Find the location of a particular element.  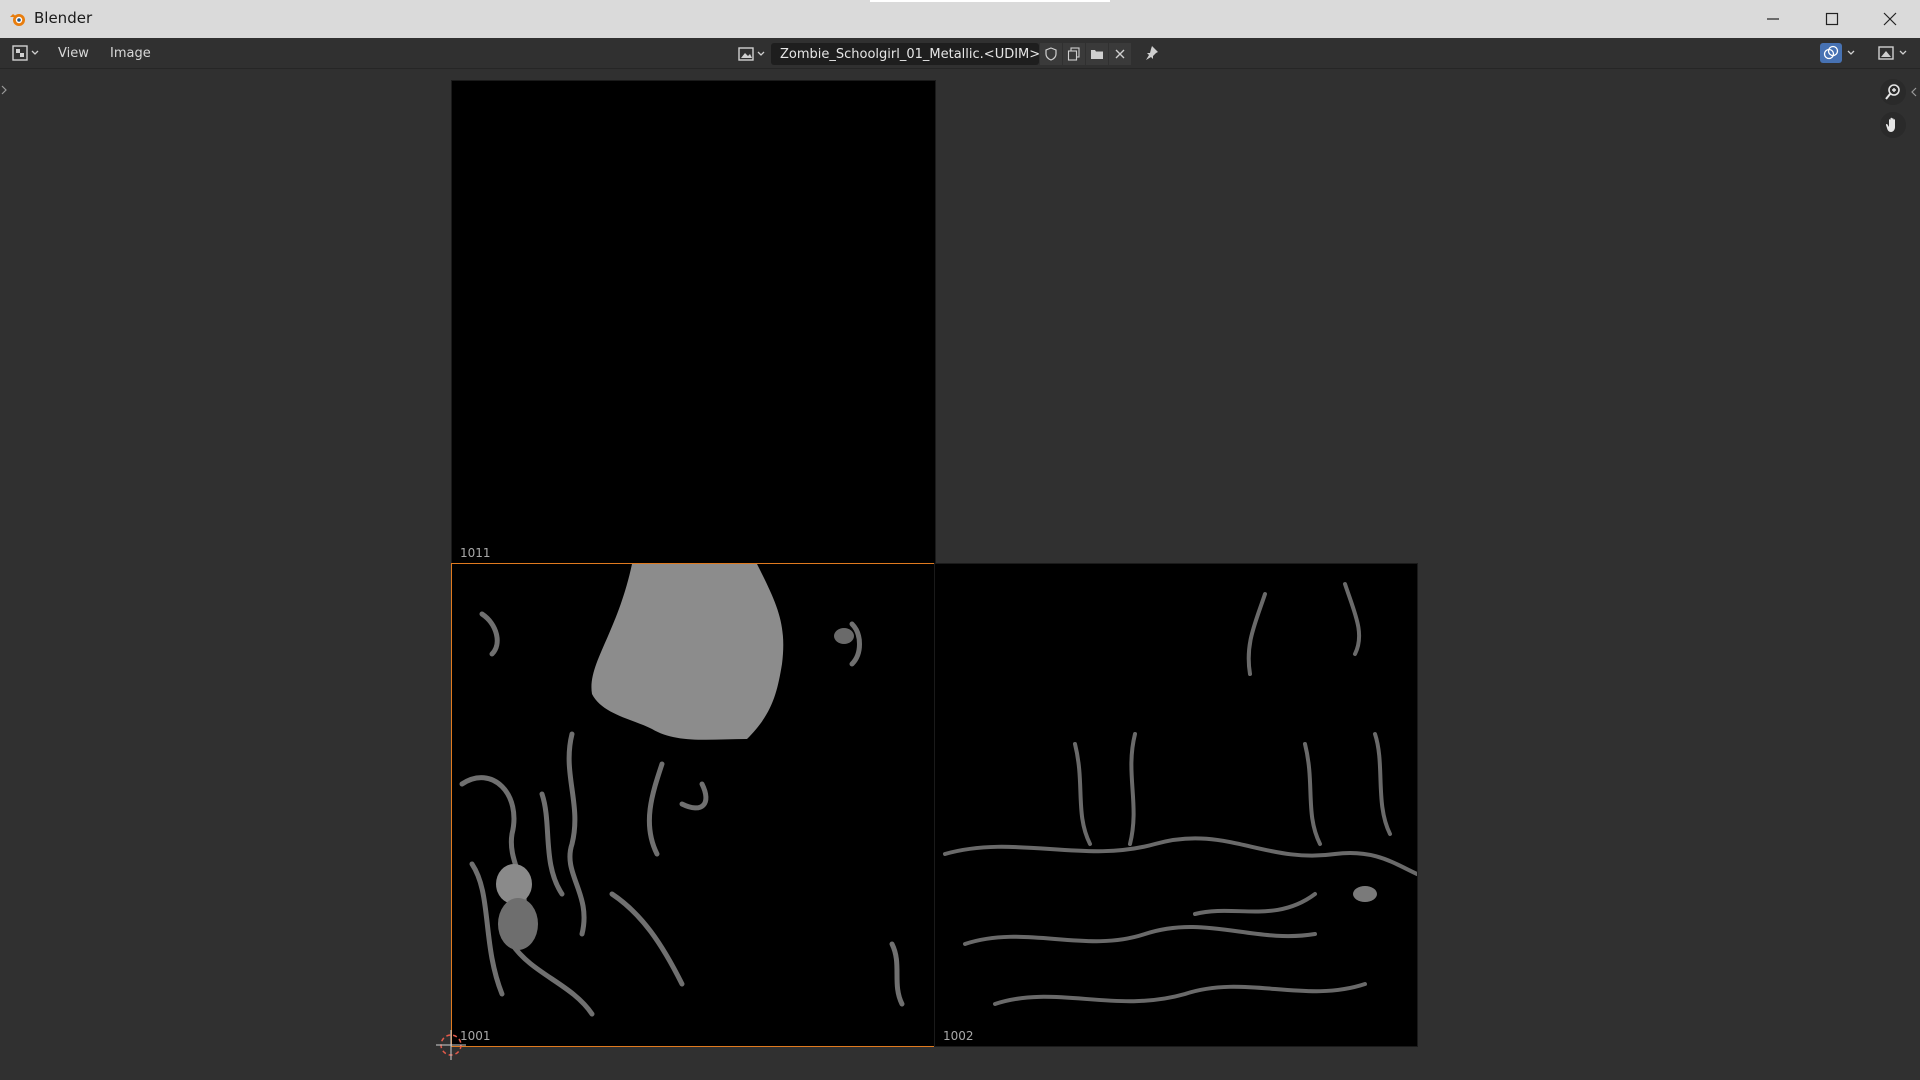

zoom-icon is located at coordinates (1892, 92).